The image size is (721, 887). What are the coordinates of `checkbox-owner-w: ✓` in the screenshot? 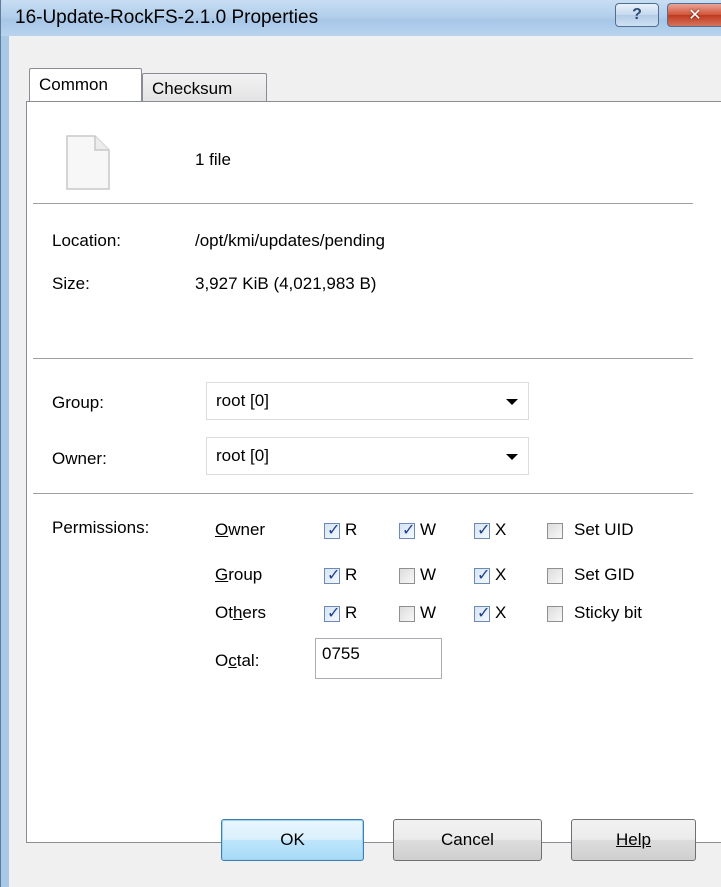 It's located at (407, 530).